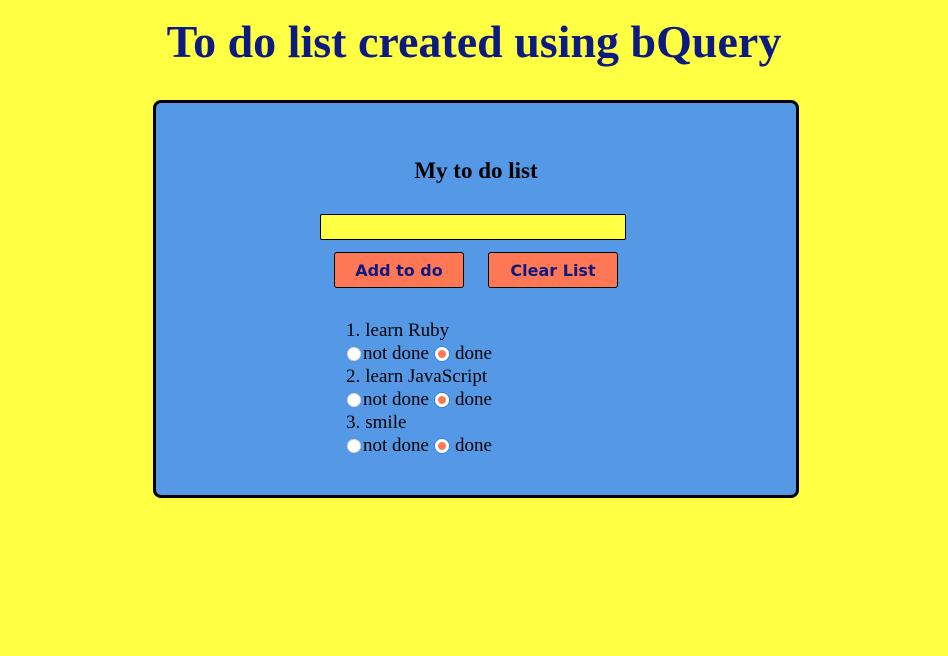 The height and width of the screenshot is (656, 948). Describe the element at coordinates (426, 376) in the screenshot. I see `todo-item-text: learn JavaScript` at that location.